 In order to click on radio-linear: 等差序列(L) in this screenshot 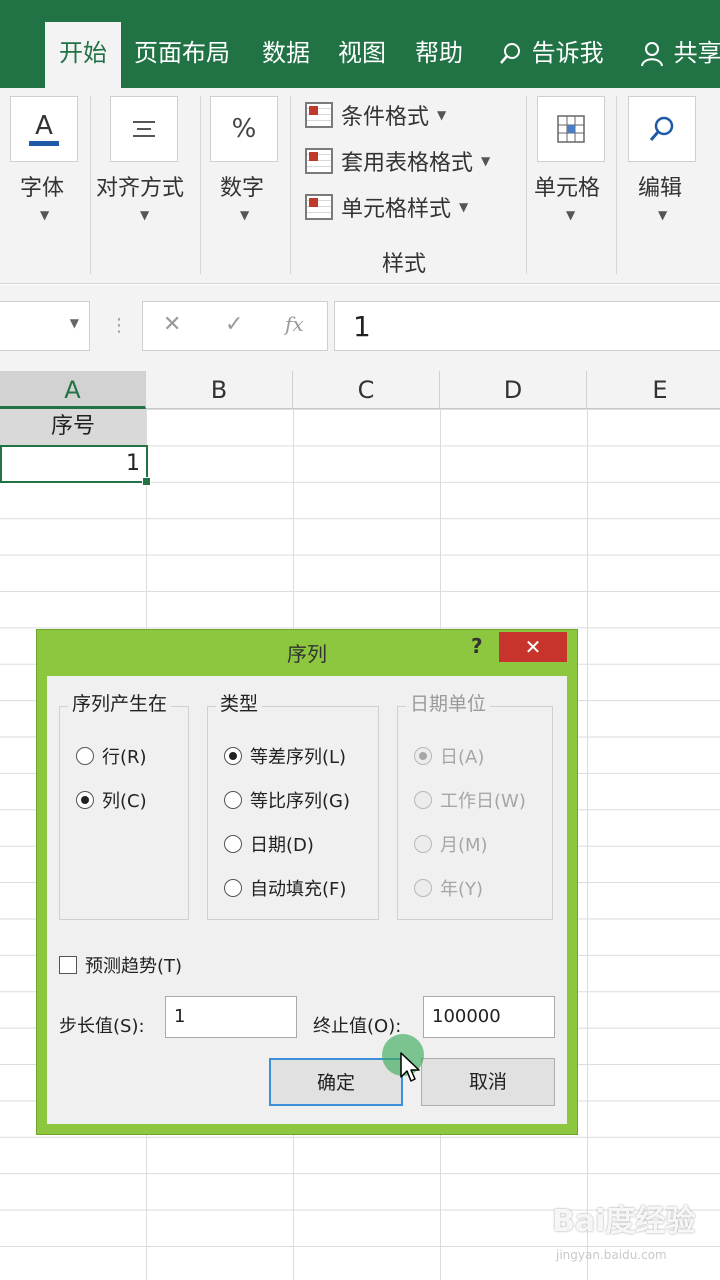, I will do `click(285, 756)`.